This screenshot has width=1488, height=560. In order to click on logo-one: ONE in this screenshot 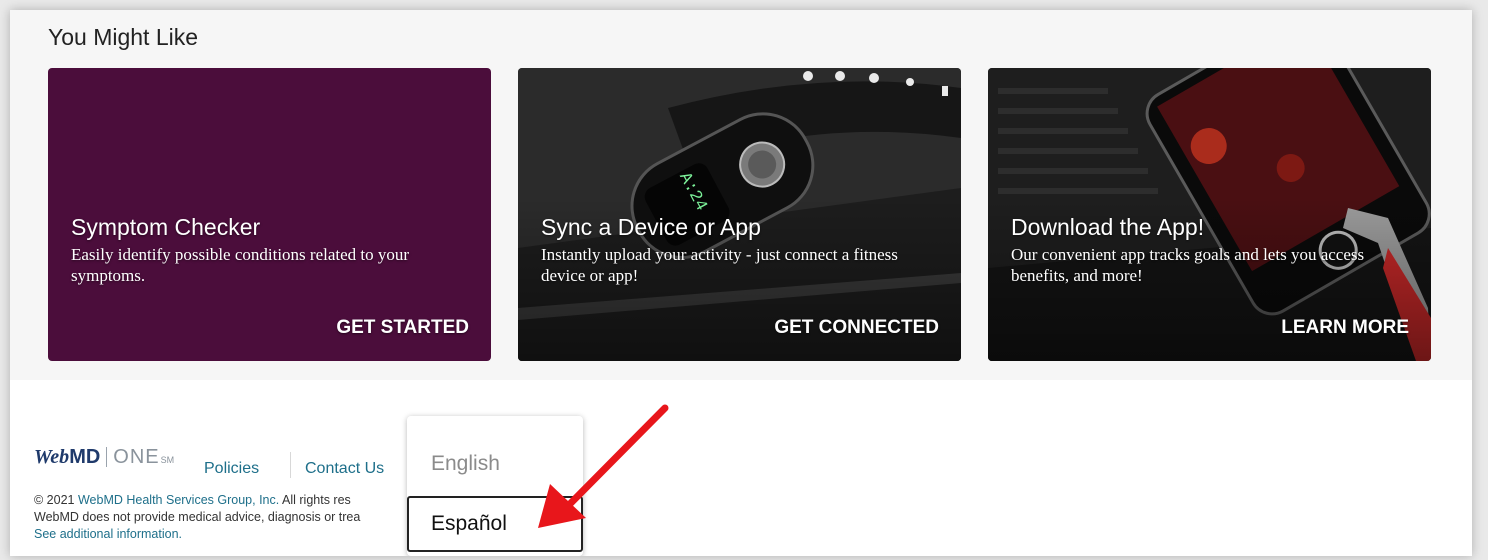, I will do `click(136, 457)`.